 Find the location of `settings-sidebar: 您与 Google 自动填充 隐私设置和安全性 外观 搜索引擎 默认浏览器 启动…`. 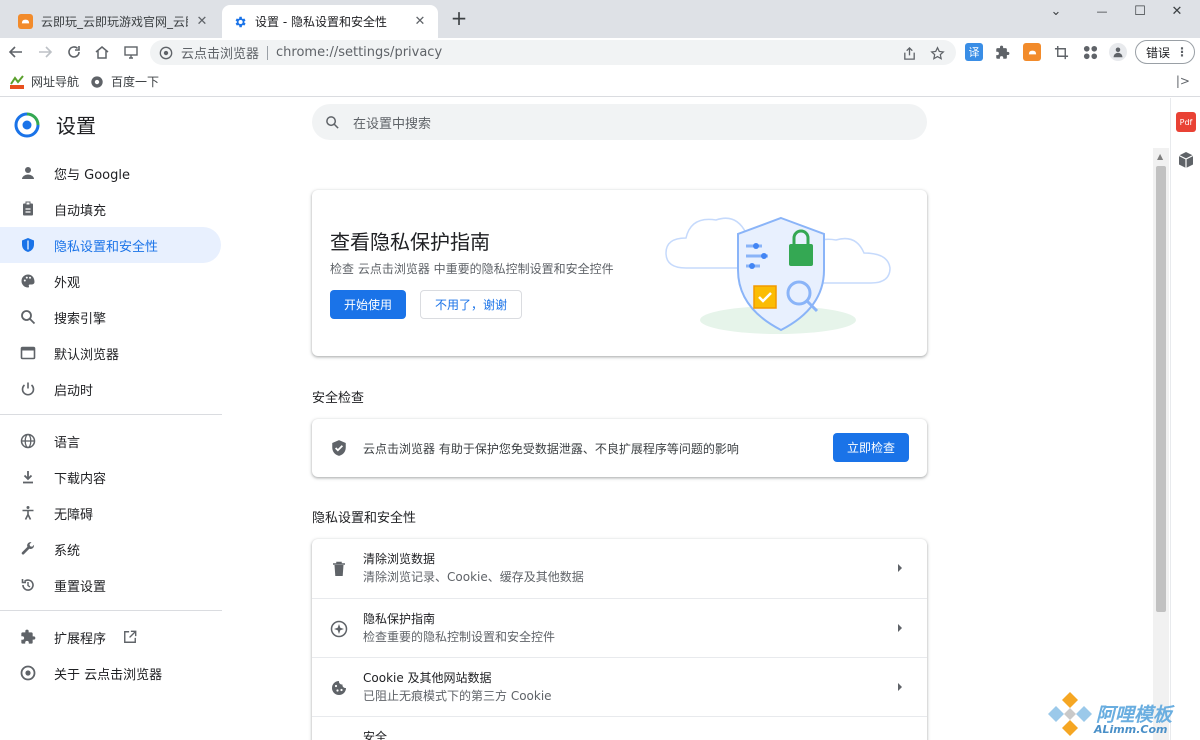

settings-sidebar: 您与 Google 自动填充 隐私设置和安全性 外观 搜索引擎 默认浏览器 启动… is located at coordinates (111, 423).